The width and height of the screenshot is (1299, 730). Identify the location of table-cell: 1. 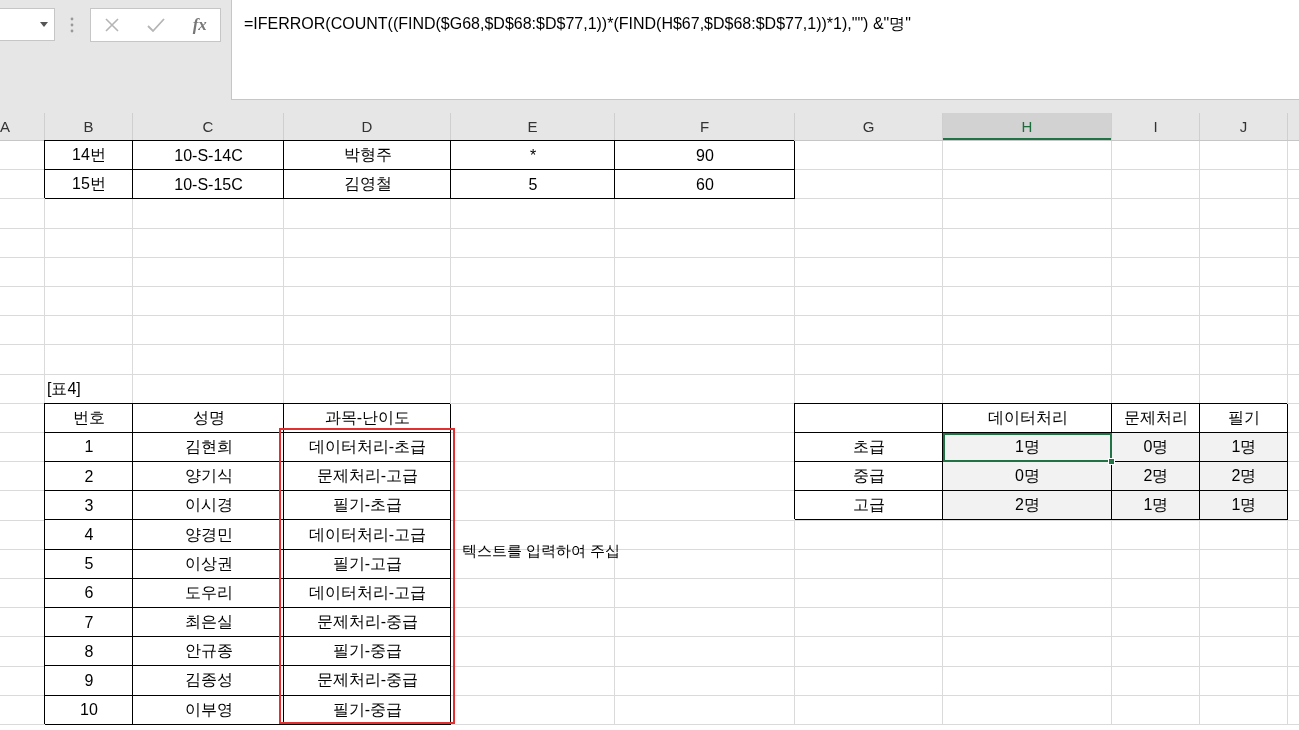
(89, 447).